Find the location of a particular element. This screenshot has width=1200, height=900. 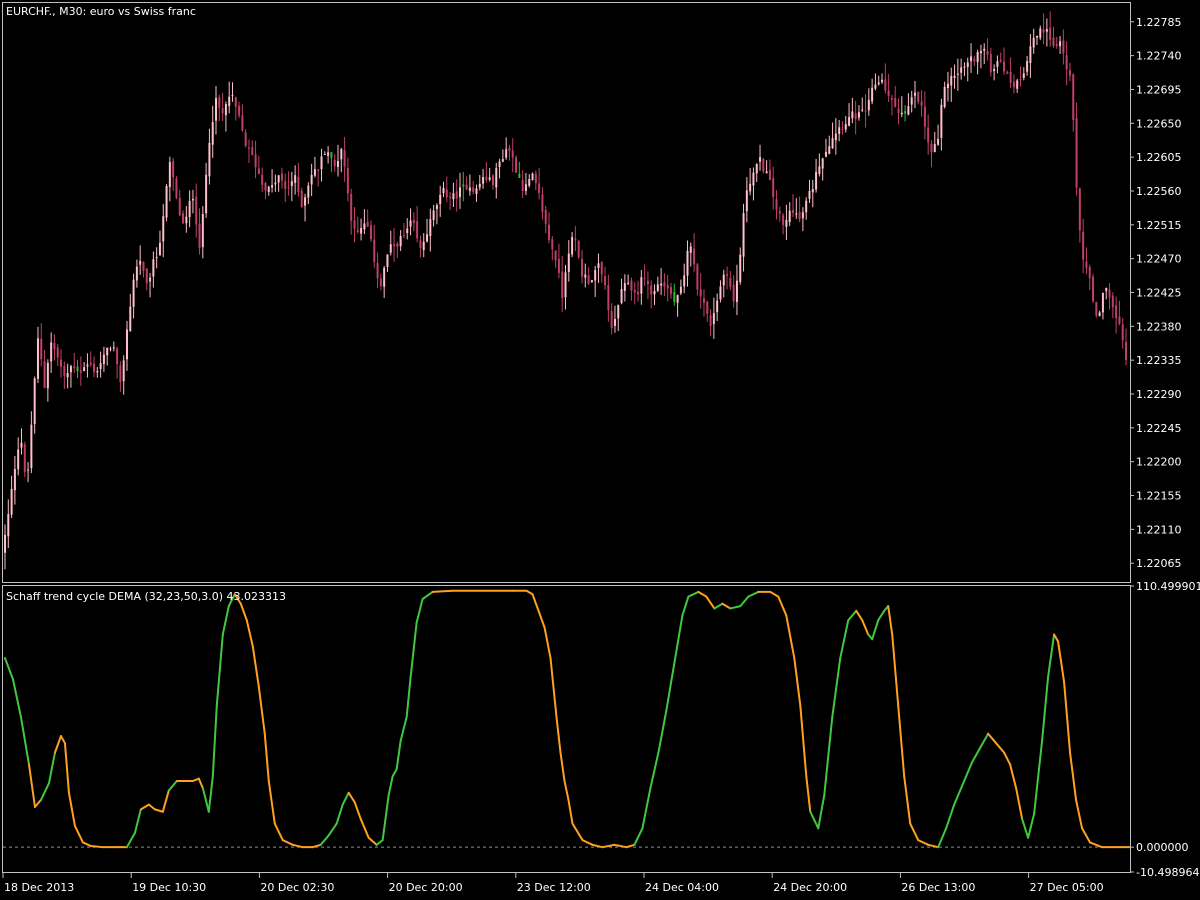

price-panel-title: EURCHF., M30: euro vs Swiss franc is located at coordinates (101, 11).